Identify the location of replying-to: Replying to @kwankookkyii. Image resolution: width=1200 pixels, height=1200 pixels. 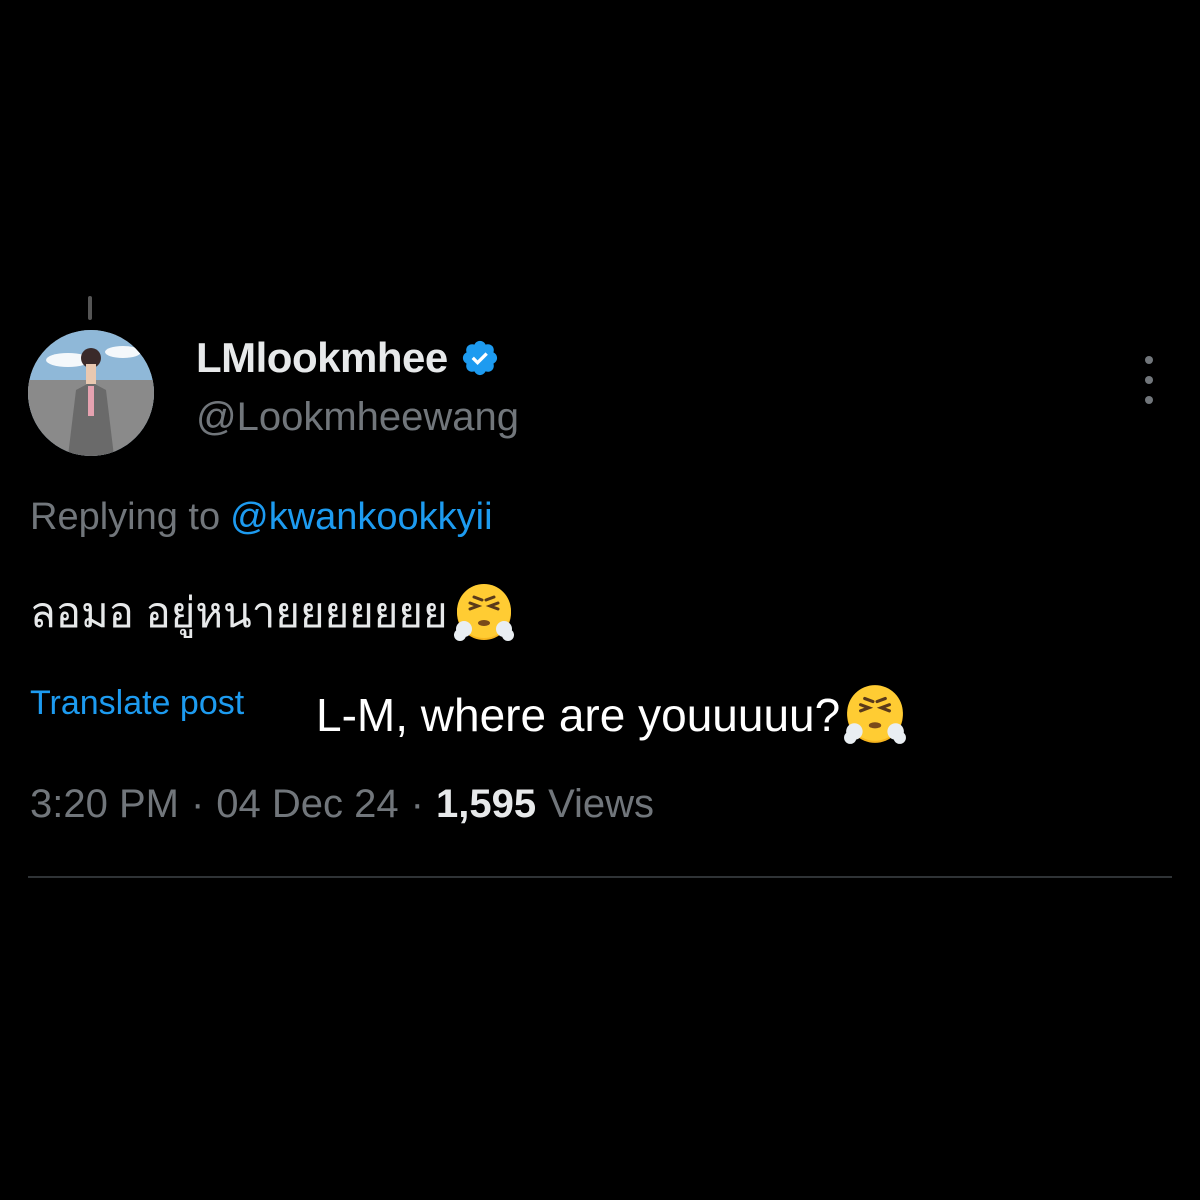
(261, 517).